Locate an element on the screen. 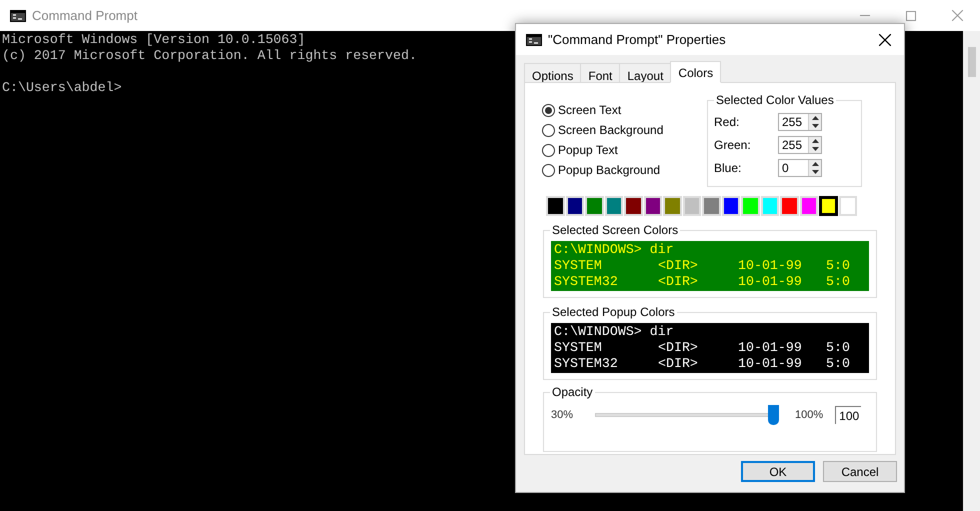  dialog-button: OK is located at coordinates (778, 471).